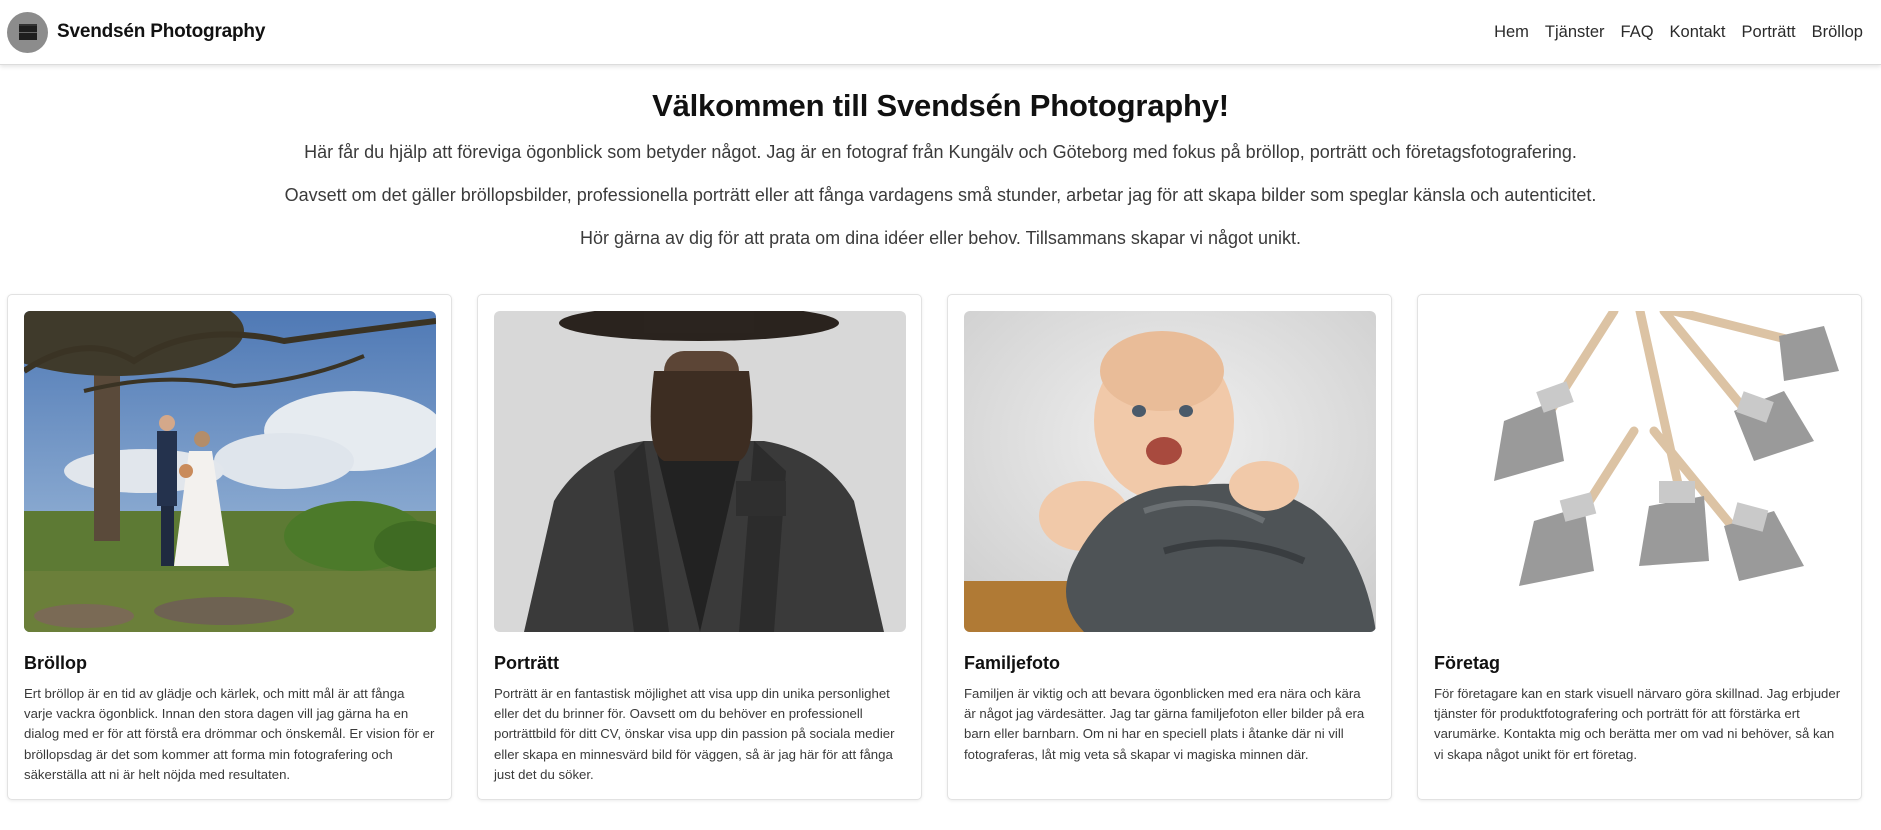  I want to click on card-title: Bröllop, so click(55, 663).